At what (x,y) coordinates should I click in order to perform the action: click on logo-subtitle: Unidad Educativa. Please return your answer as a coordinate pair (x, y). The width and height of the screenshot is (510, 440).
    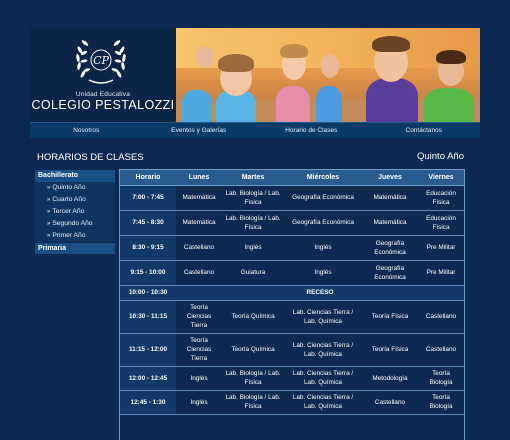
    Looking at the image, I should click on (103, 94).